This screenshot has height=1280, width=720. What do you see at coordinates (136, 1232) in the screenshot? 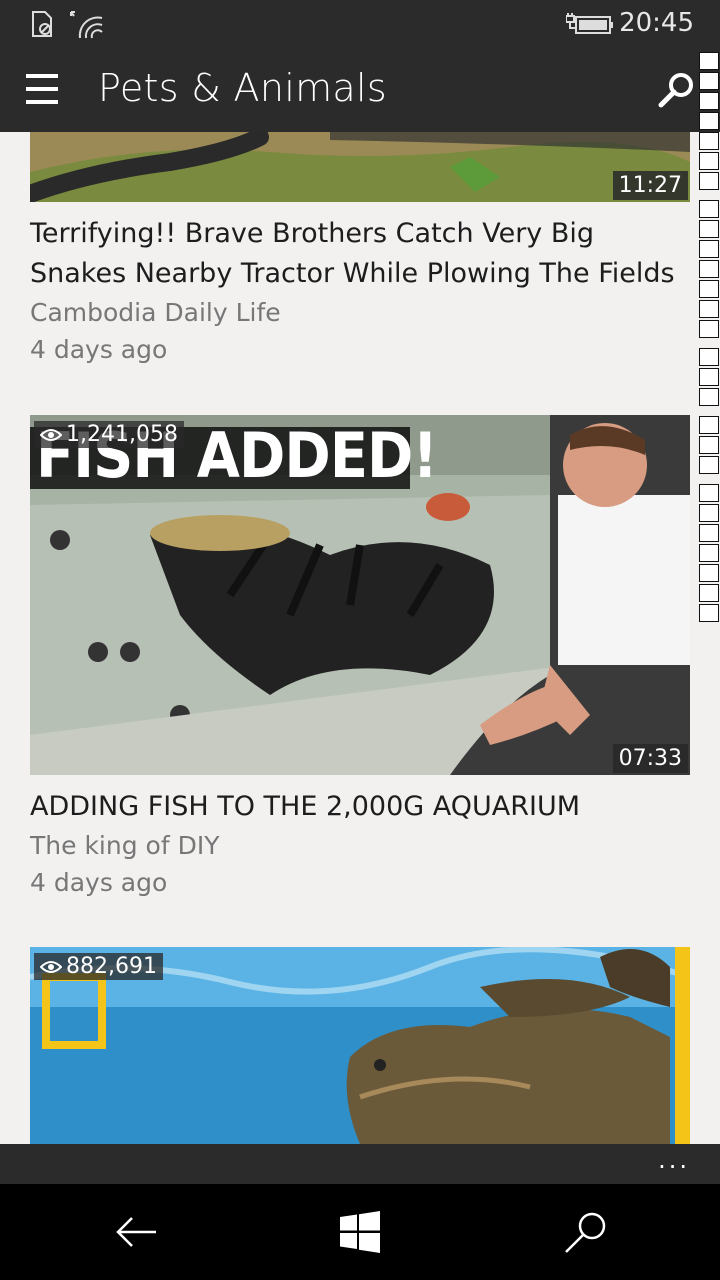
I see `back-arrow-icon` at bounding box center [136, 1232].